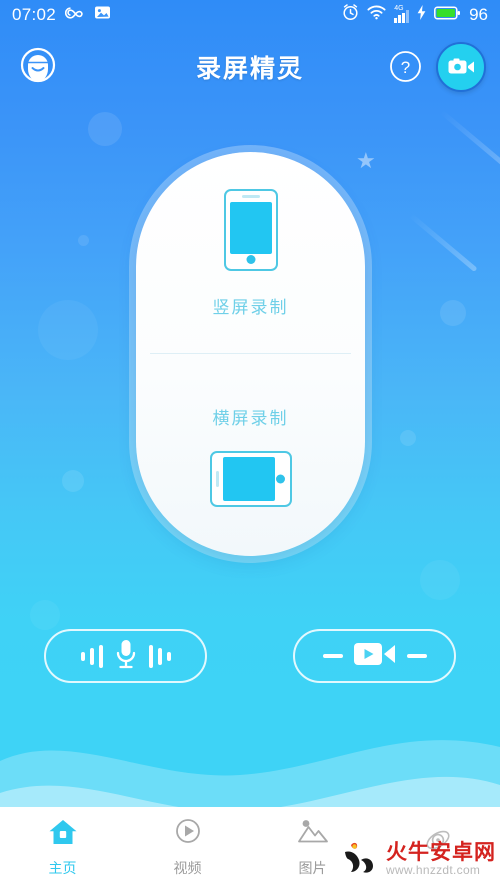 The image size is (500, 889). What do you see at coordinates (376, 15) in the screenshot?
I see `wifi-icon` at bounding box center [376, 15].